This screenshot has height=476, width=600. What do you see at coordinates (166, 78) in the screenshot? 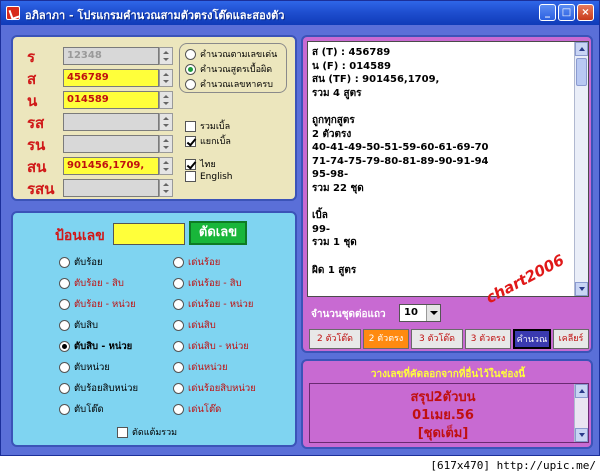
I see `spin-s` at bounding box center [166, 78].